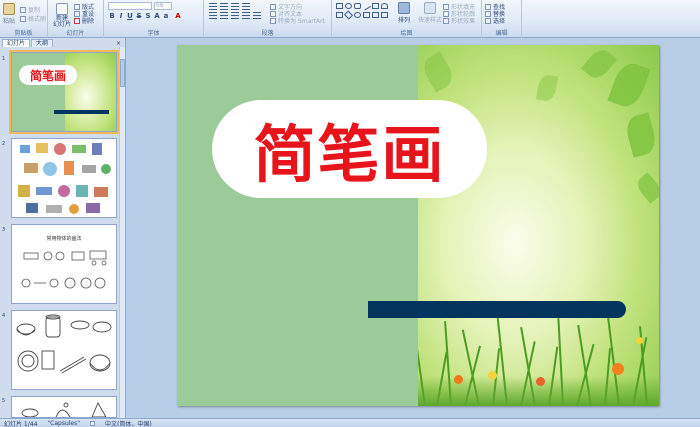 The height and width of the screenshot is (427, 700). Describe the element at coordinates (366, 15) in the screenshot. I see `star-shape-icon` at that location.